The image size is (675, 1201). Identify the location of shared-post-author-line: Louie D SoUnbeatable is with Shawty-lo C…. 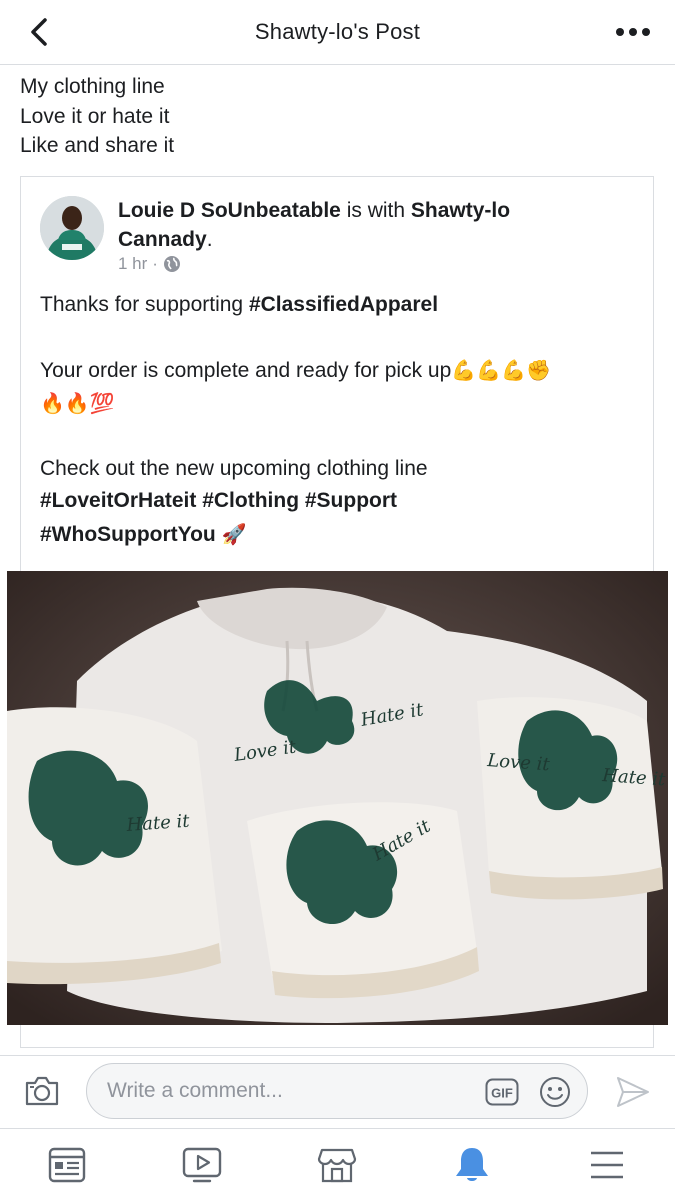
(353, 225).